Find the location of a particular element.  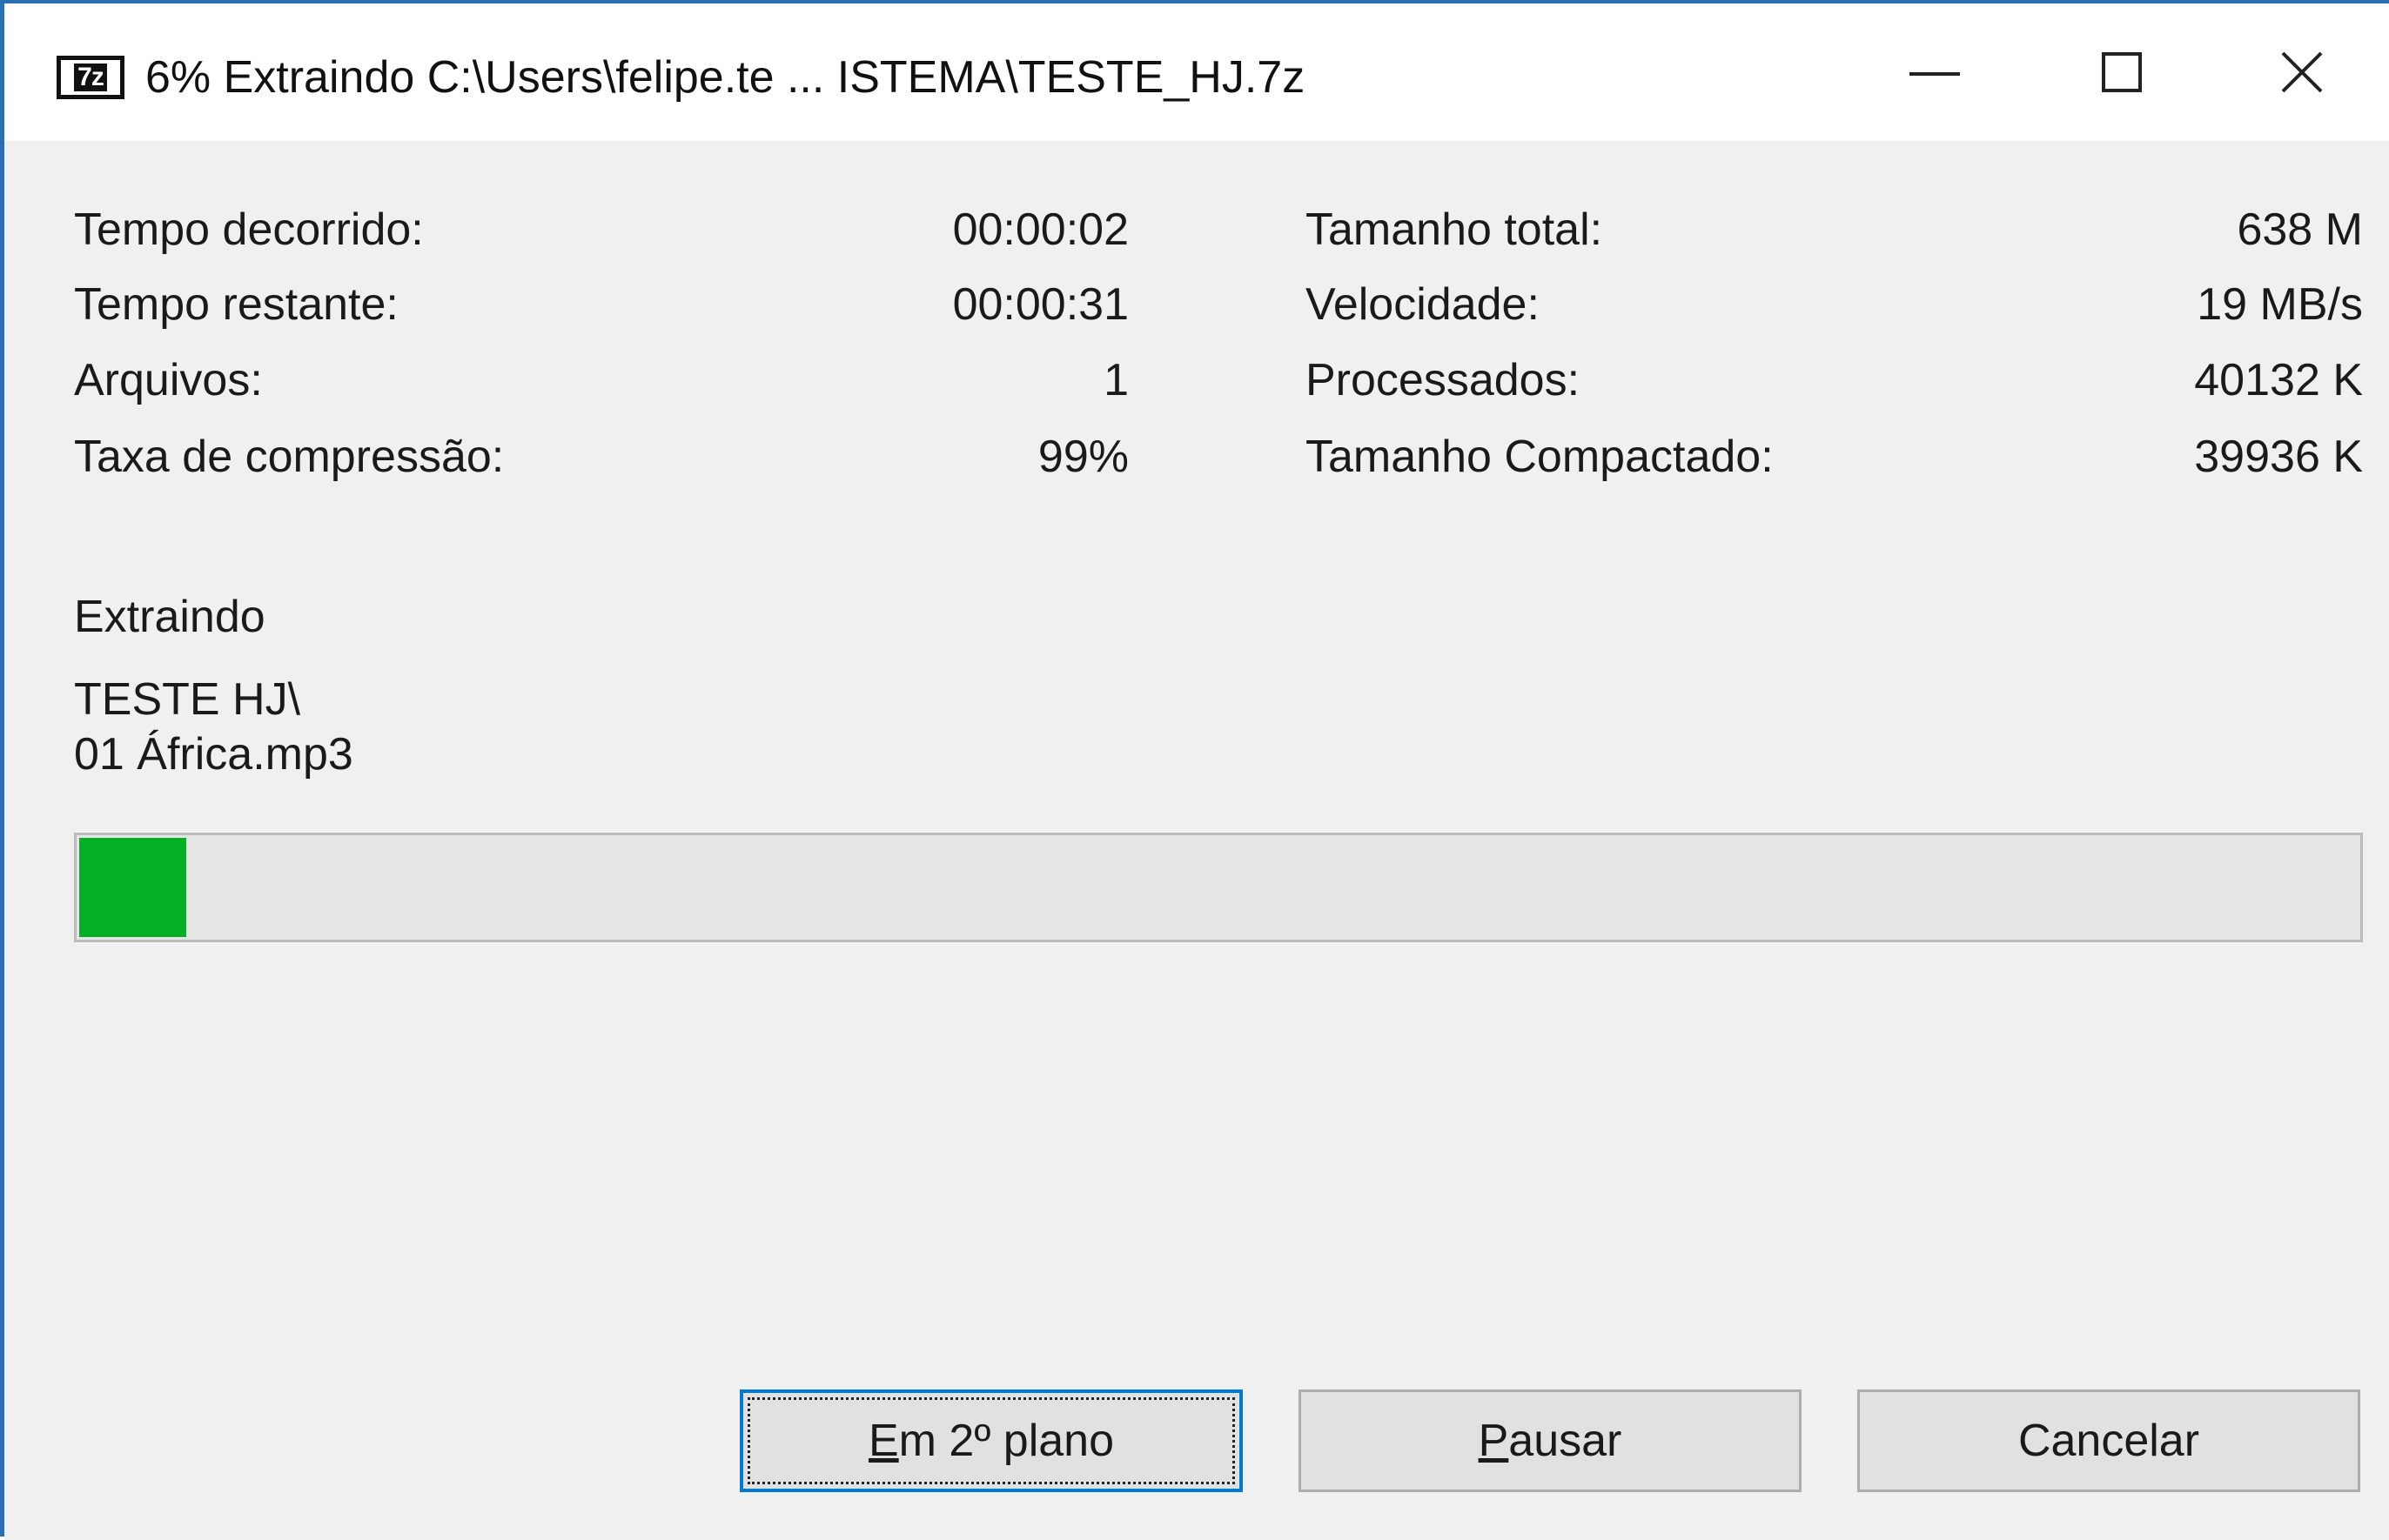

pause-button-label: ausar is located at coordinates (1565, 1441).